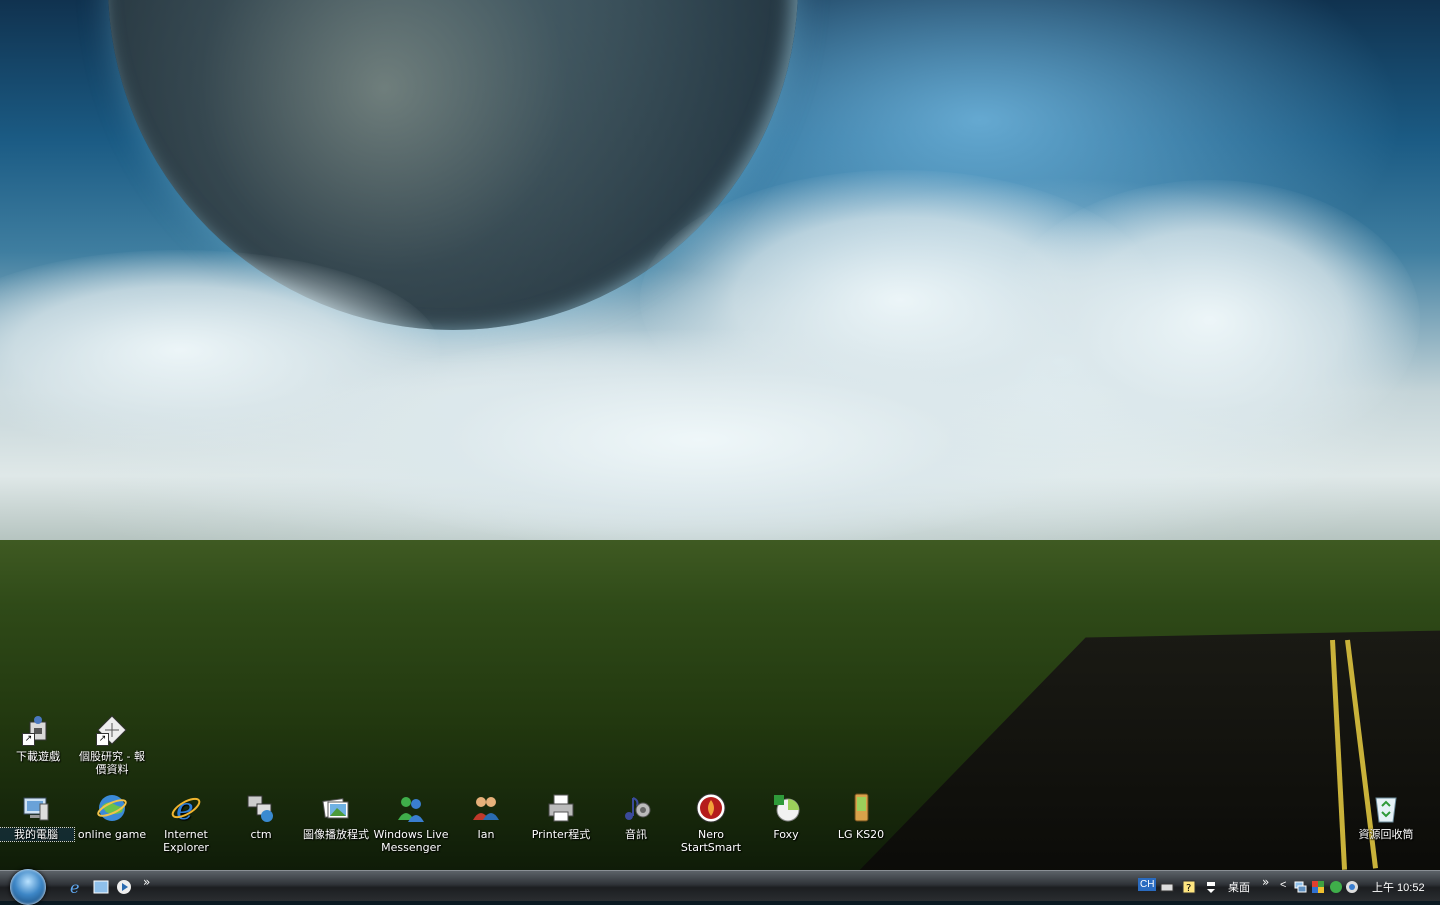 The image size is (1440, 905). What do you see at coordinates (861, 808) in the screenshot?
I see `phone-icon` at bounding box center [861, 808].